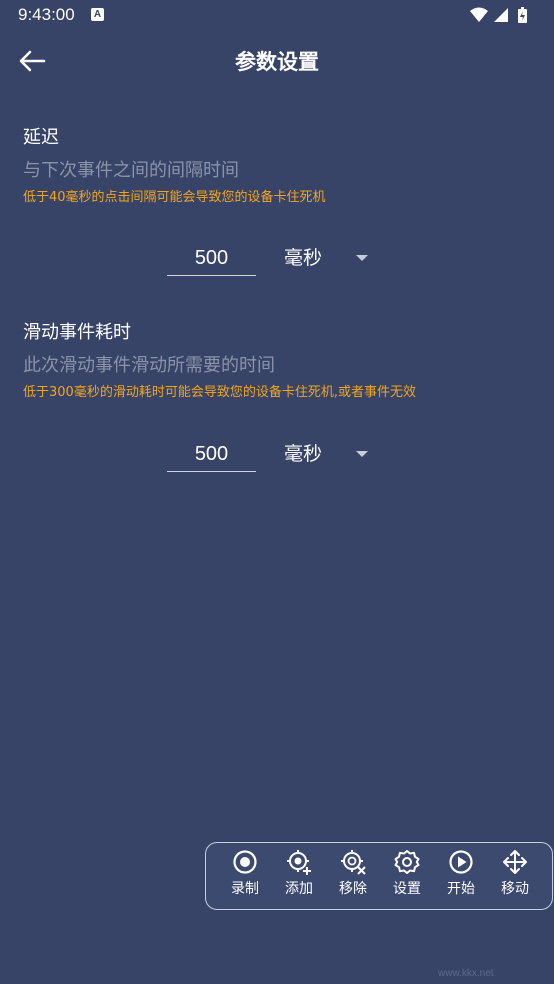  What do you see at coordinates (219, 392) in the screenshot?
I see `swipe-warning: 低于300毫秒的滑动耗时可能会导致您的设备卡住死机,或者事件无效` at bounding box center [219, 392].